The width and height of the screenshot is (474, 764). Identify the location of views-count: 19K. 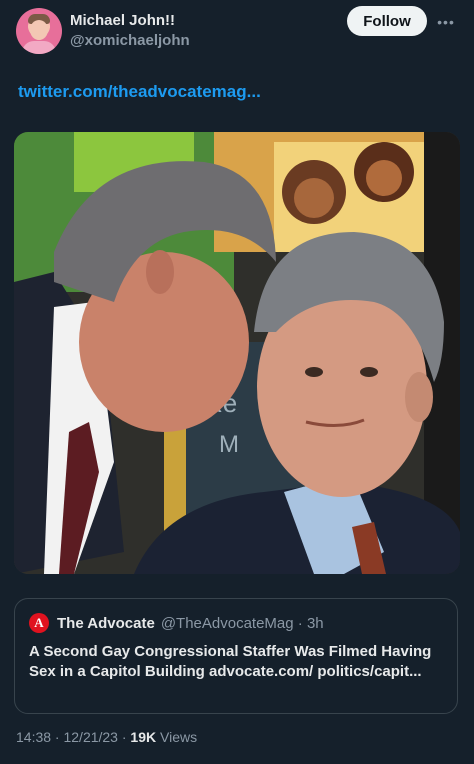
(143, 737).